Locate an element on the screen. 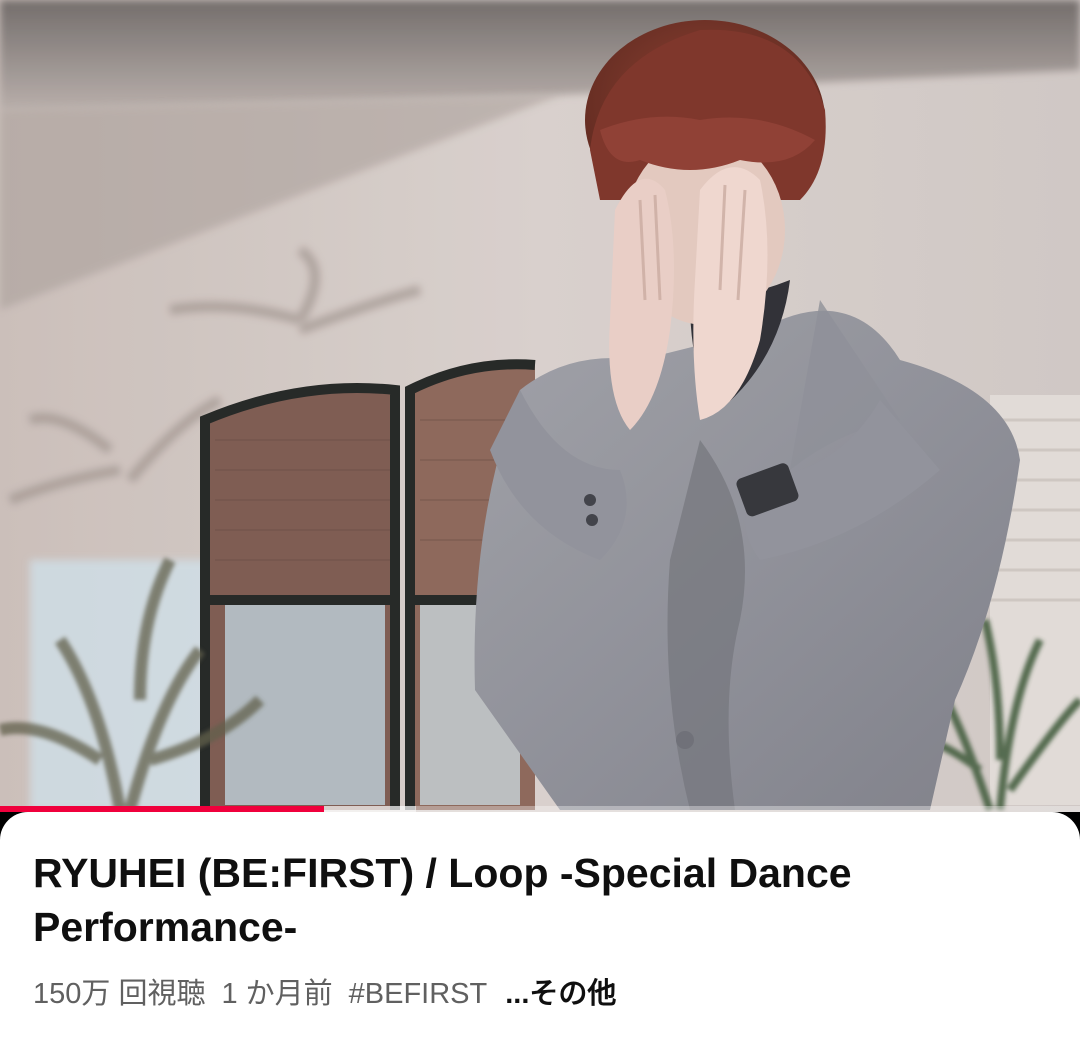 The height and width of the screenshot is (1040, 1080). view-count: 150万 回視聴 is located at coordinates (119, 994).